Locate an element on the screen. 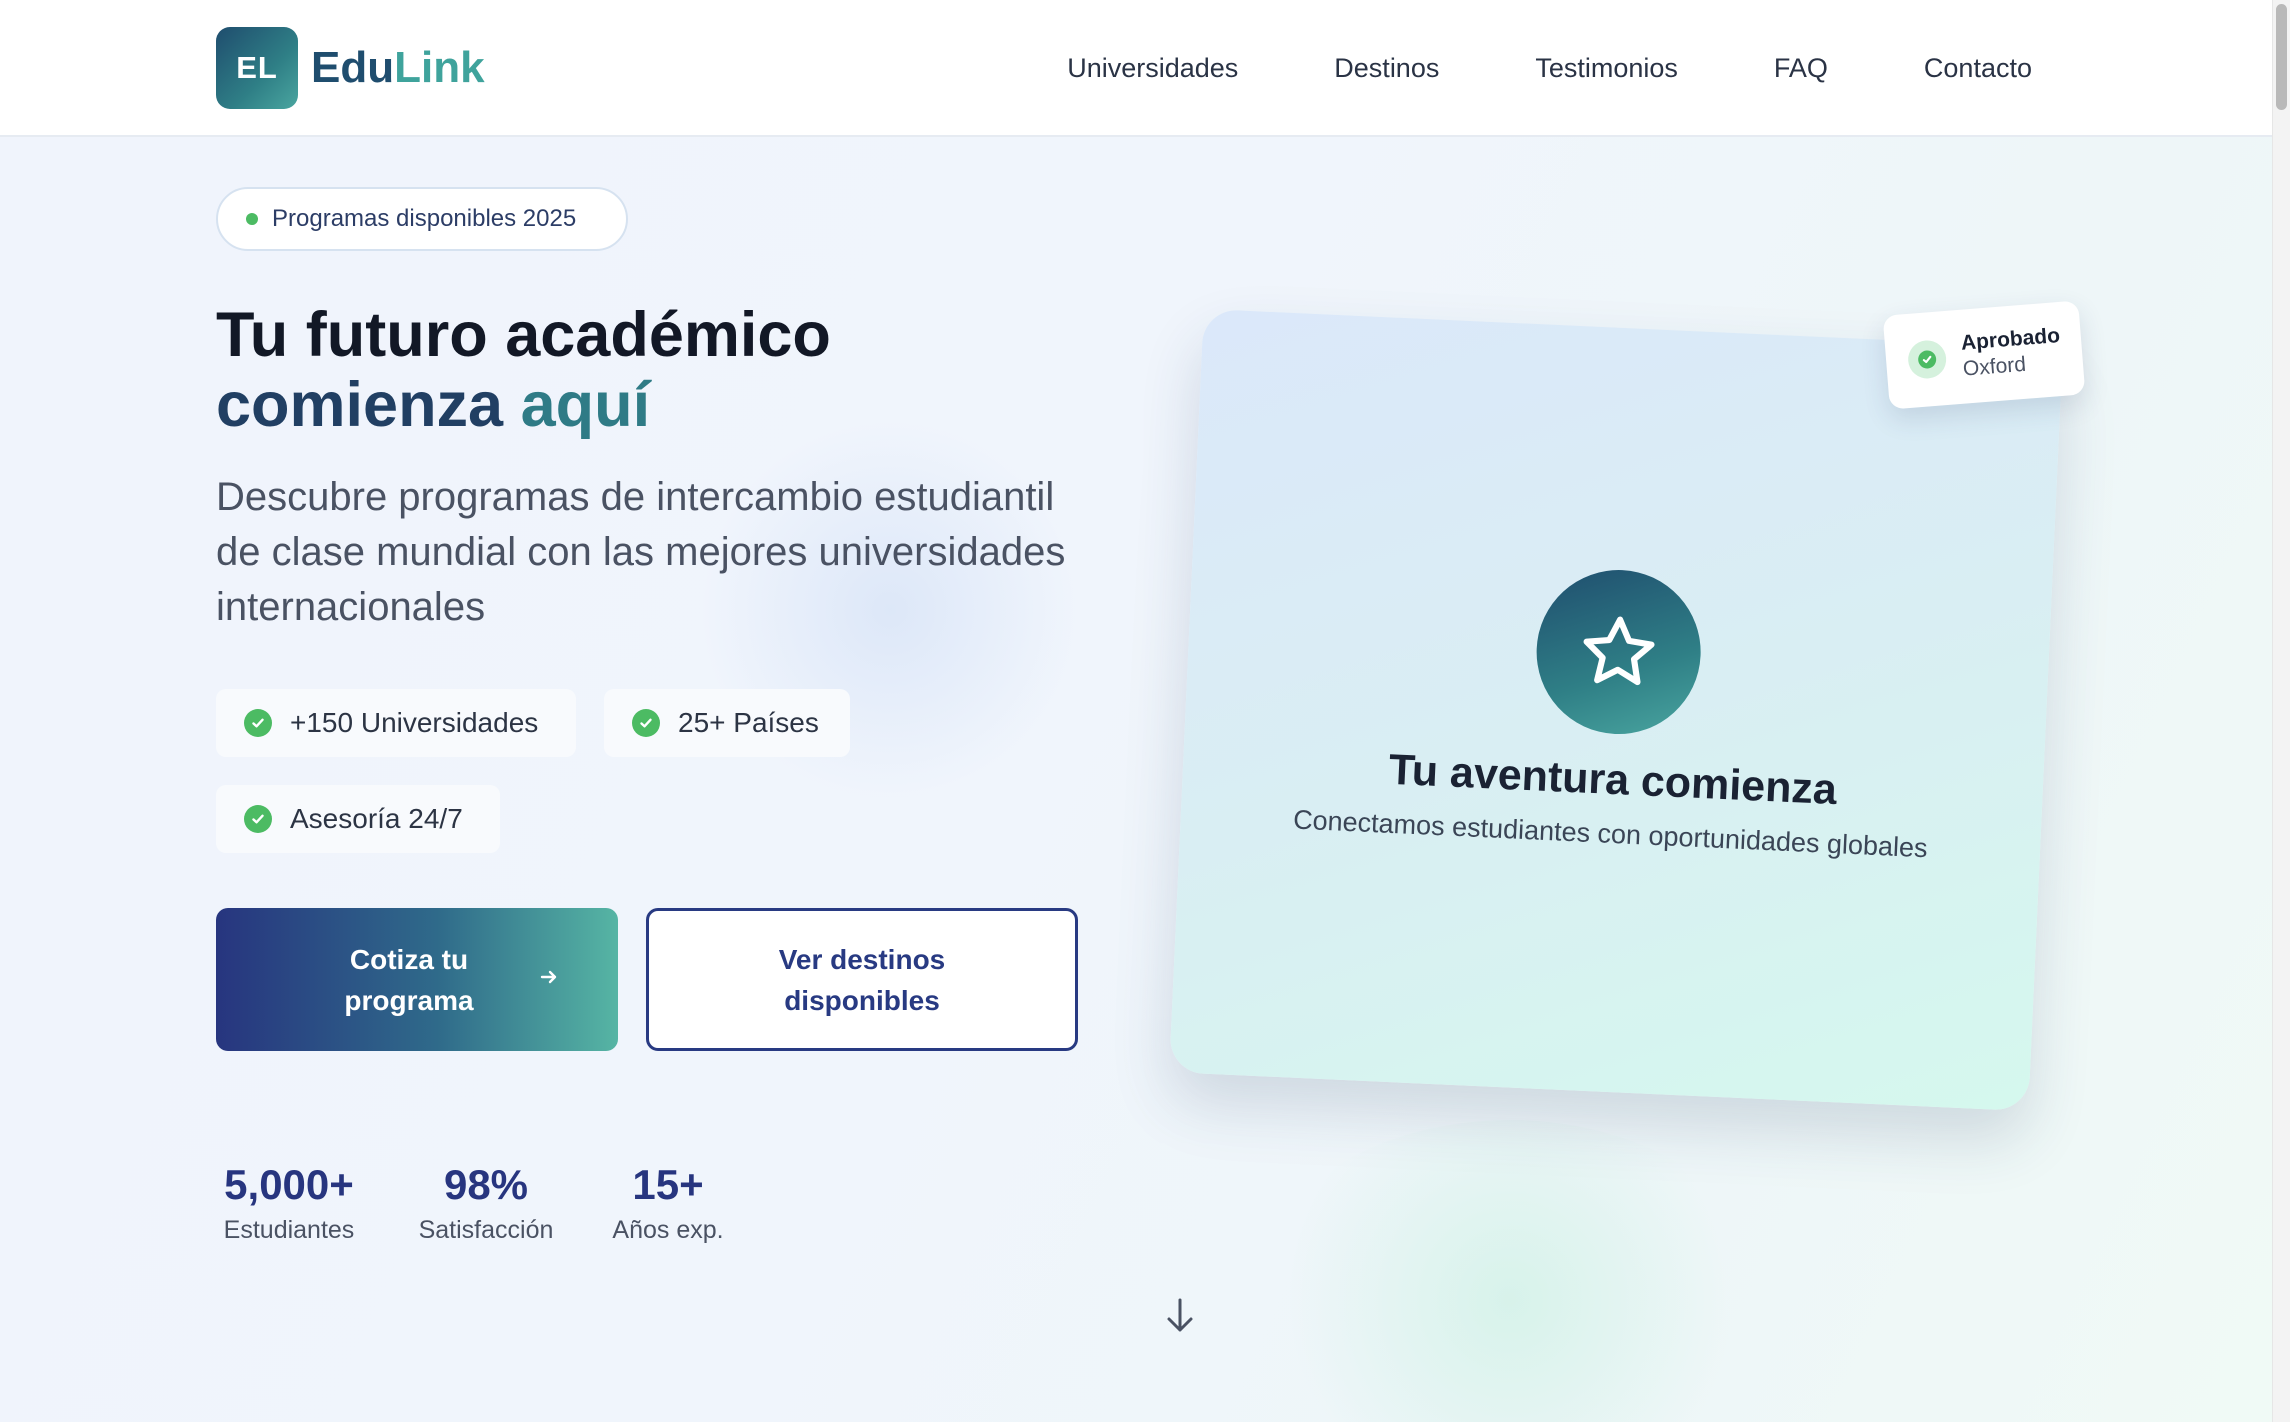 This screenshot has height=1422, width=2290. view-destinations-button: Ver destinos disponibles is located at coordinates (862, 979).